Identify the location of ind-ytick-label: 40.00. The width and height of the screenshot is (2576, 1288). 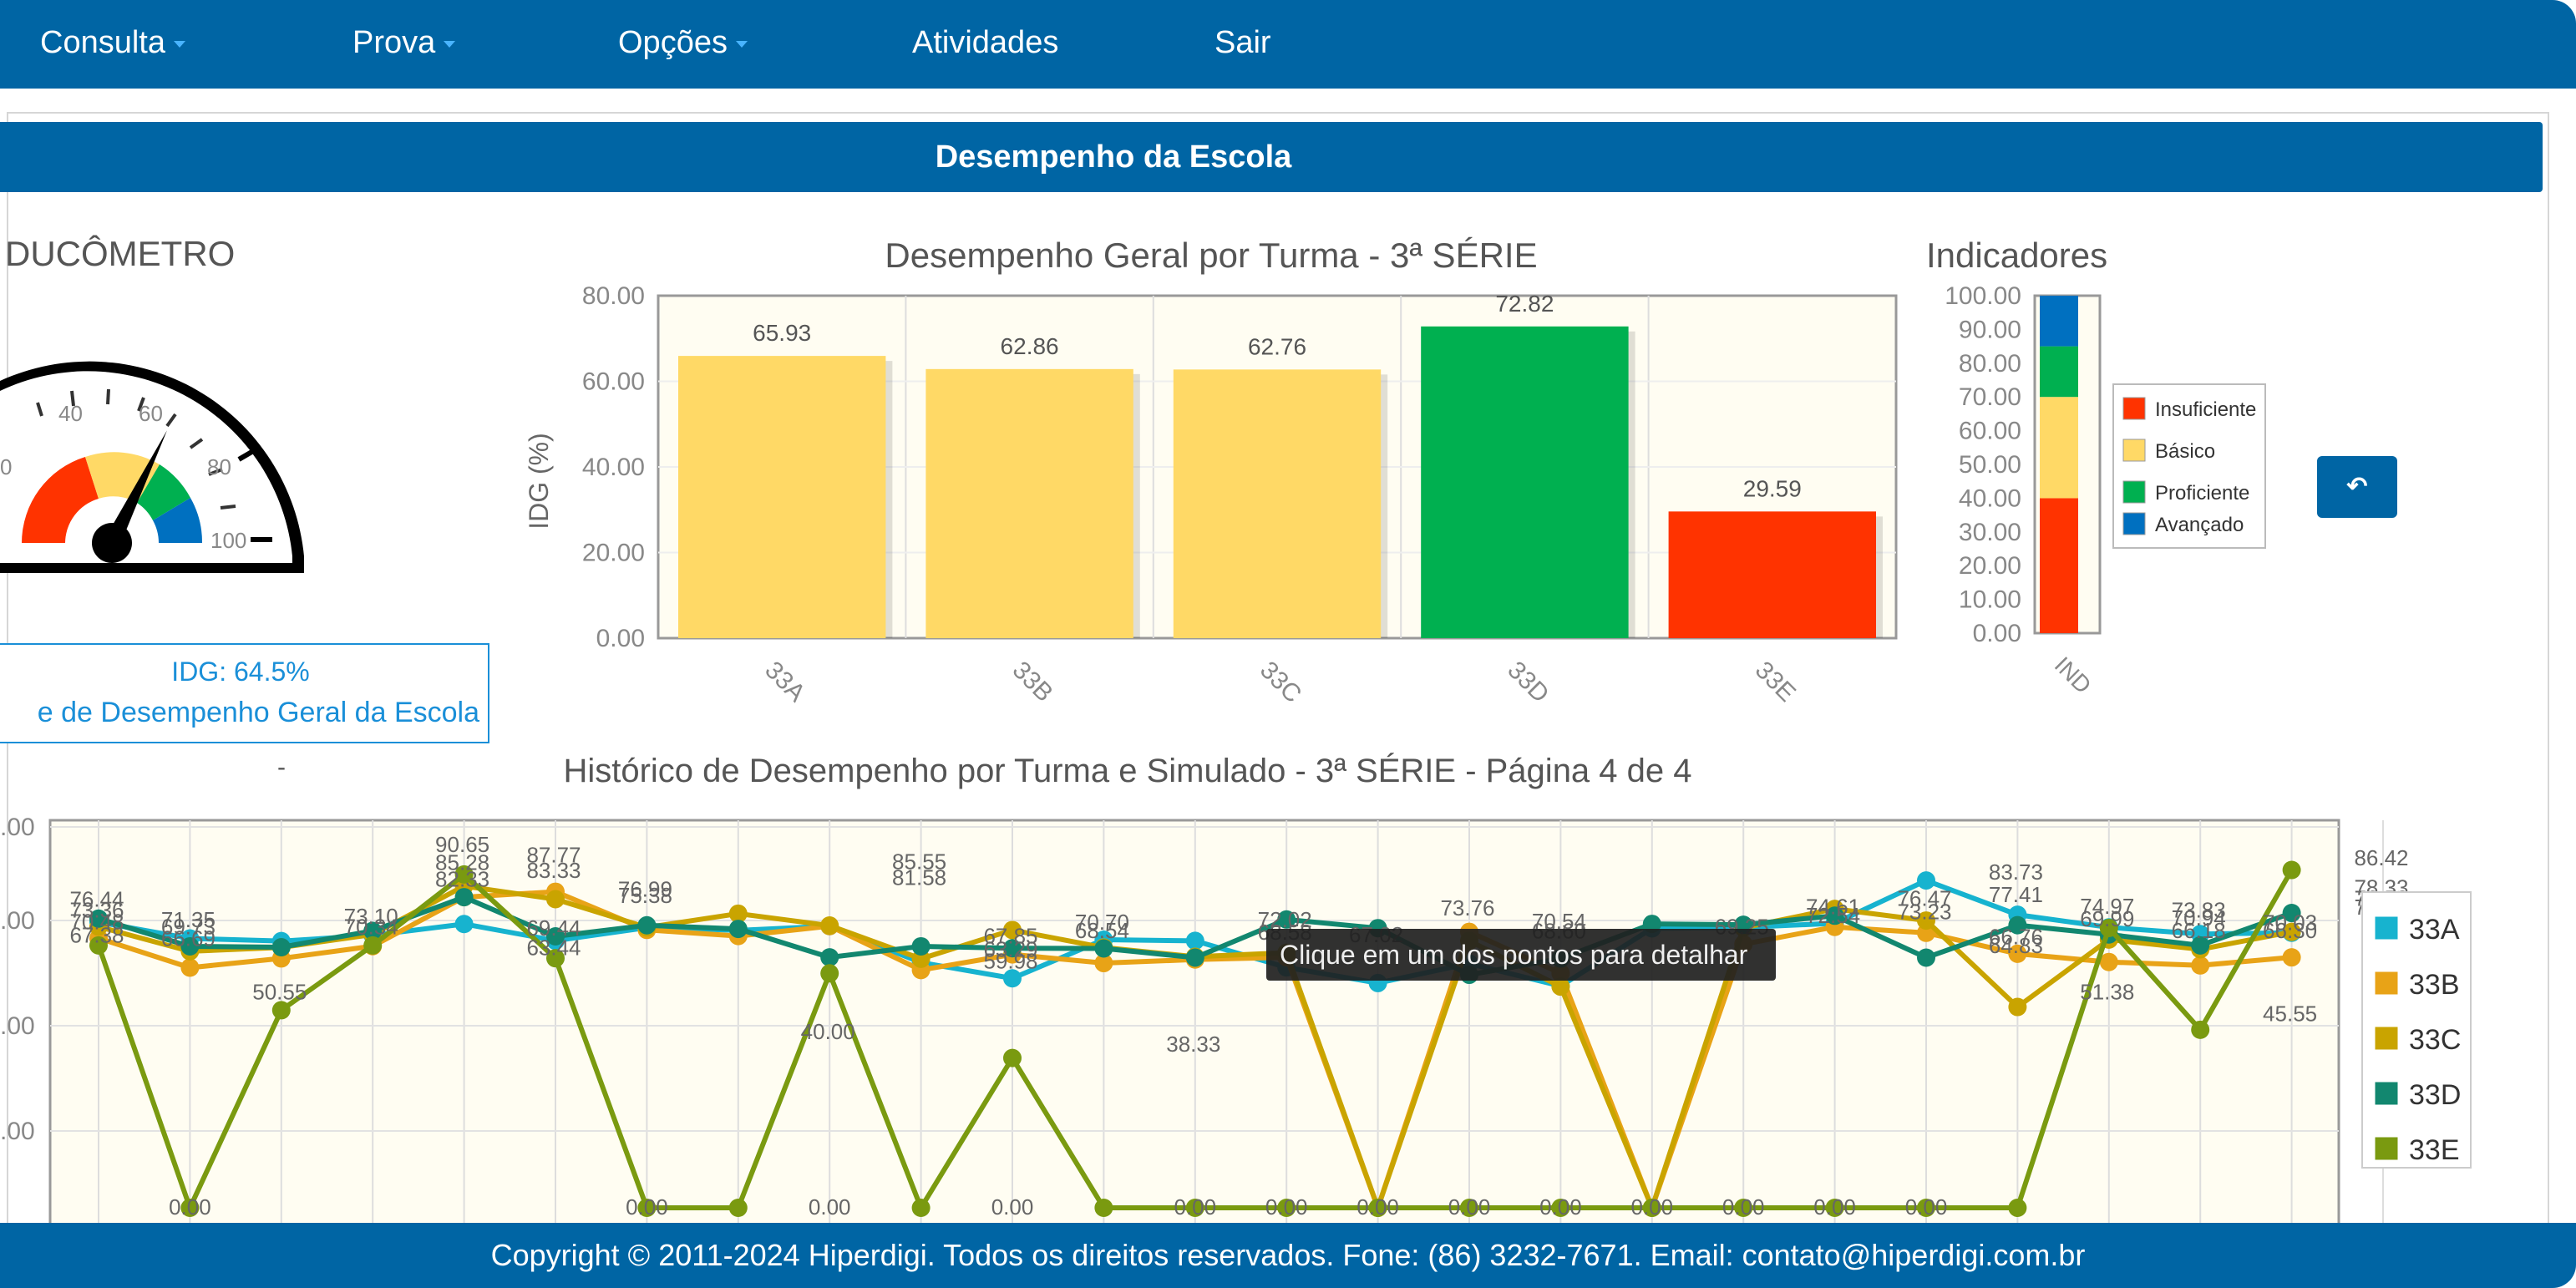
(1990, 498).